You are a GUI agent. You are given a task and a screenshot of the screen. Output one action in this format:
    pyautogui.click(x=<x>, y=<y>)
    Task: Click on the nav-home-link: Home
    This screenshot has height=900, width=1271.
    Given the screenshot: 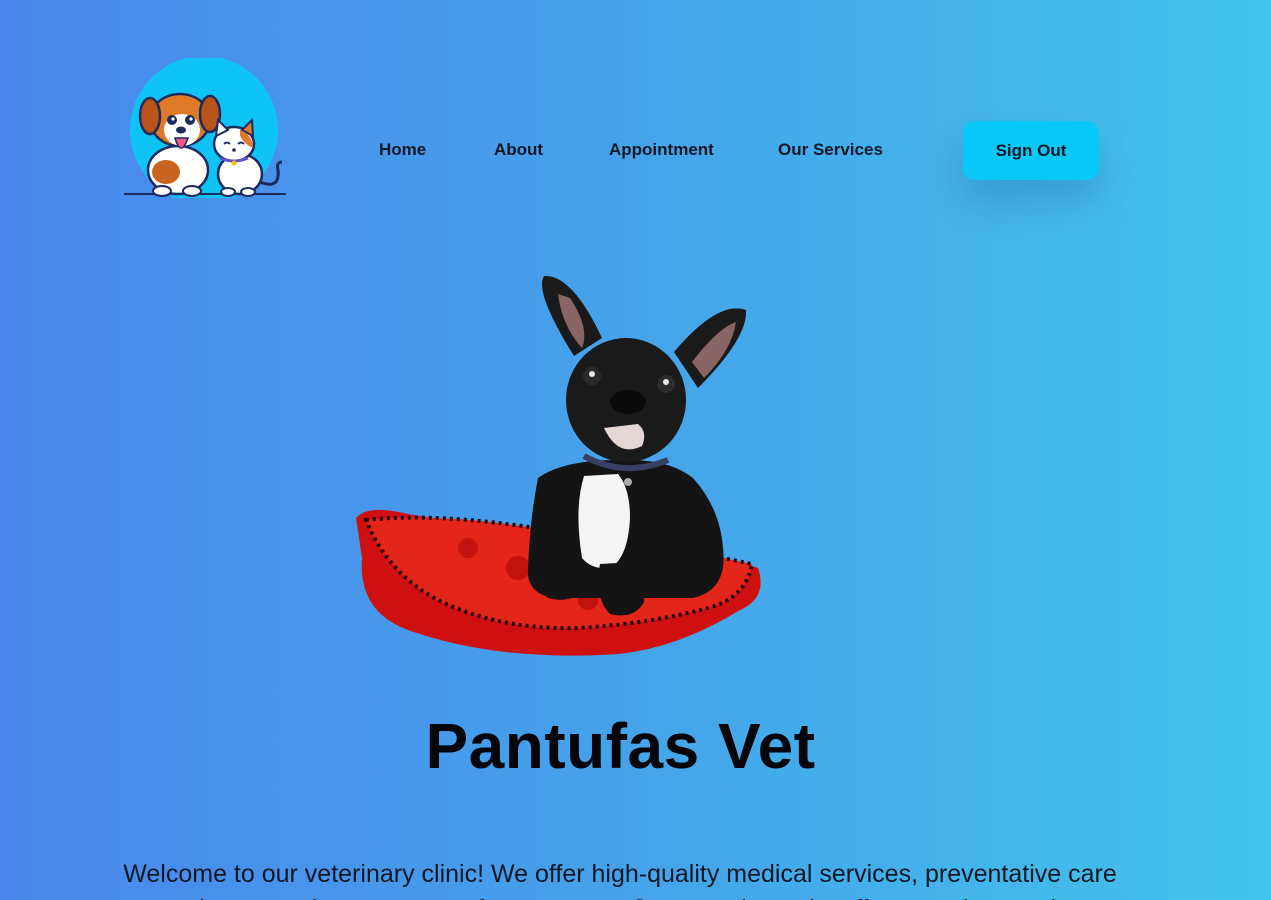 What is the action you would take?
    pyautogui.click(x=402, y=150)
    